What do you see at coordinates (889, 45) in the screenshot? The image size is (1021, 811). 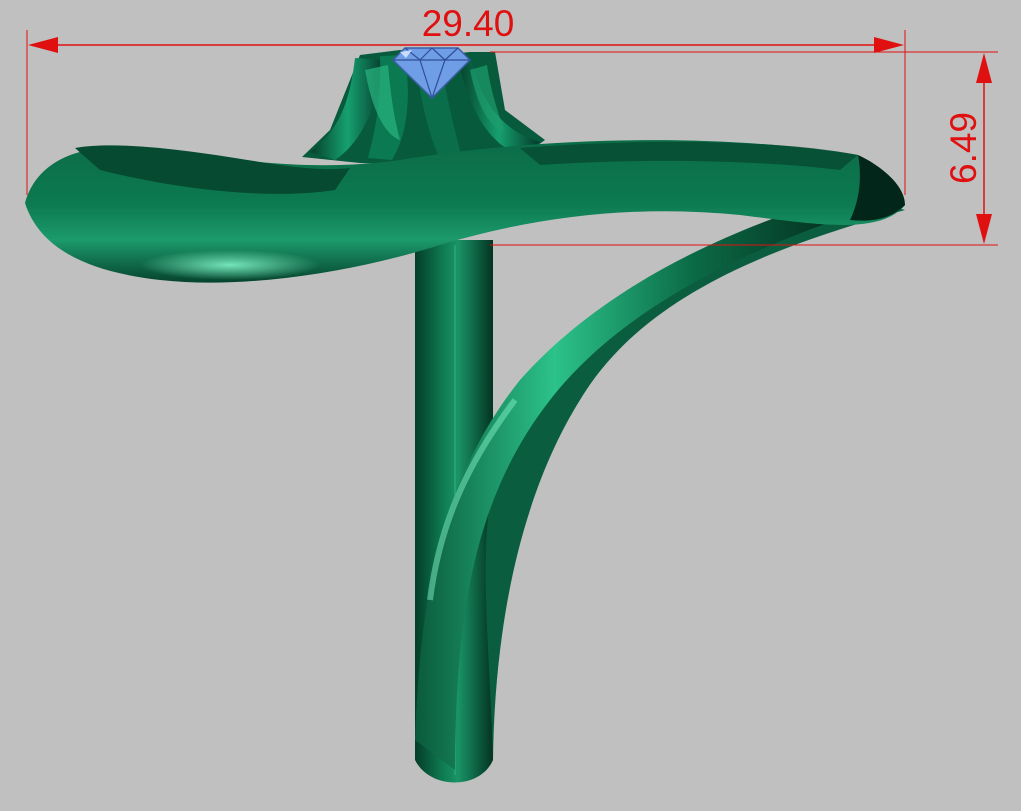 I see `arrow-right-icon` at bounding box center [889, 45].